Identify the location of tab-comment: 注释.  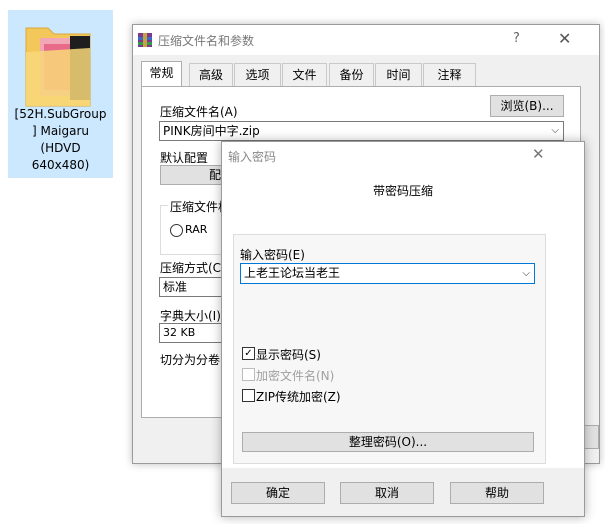
(449, 74).